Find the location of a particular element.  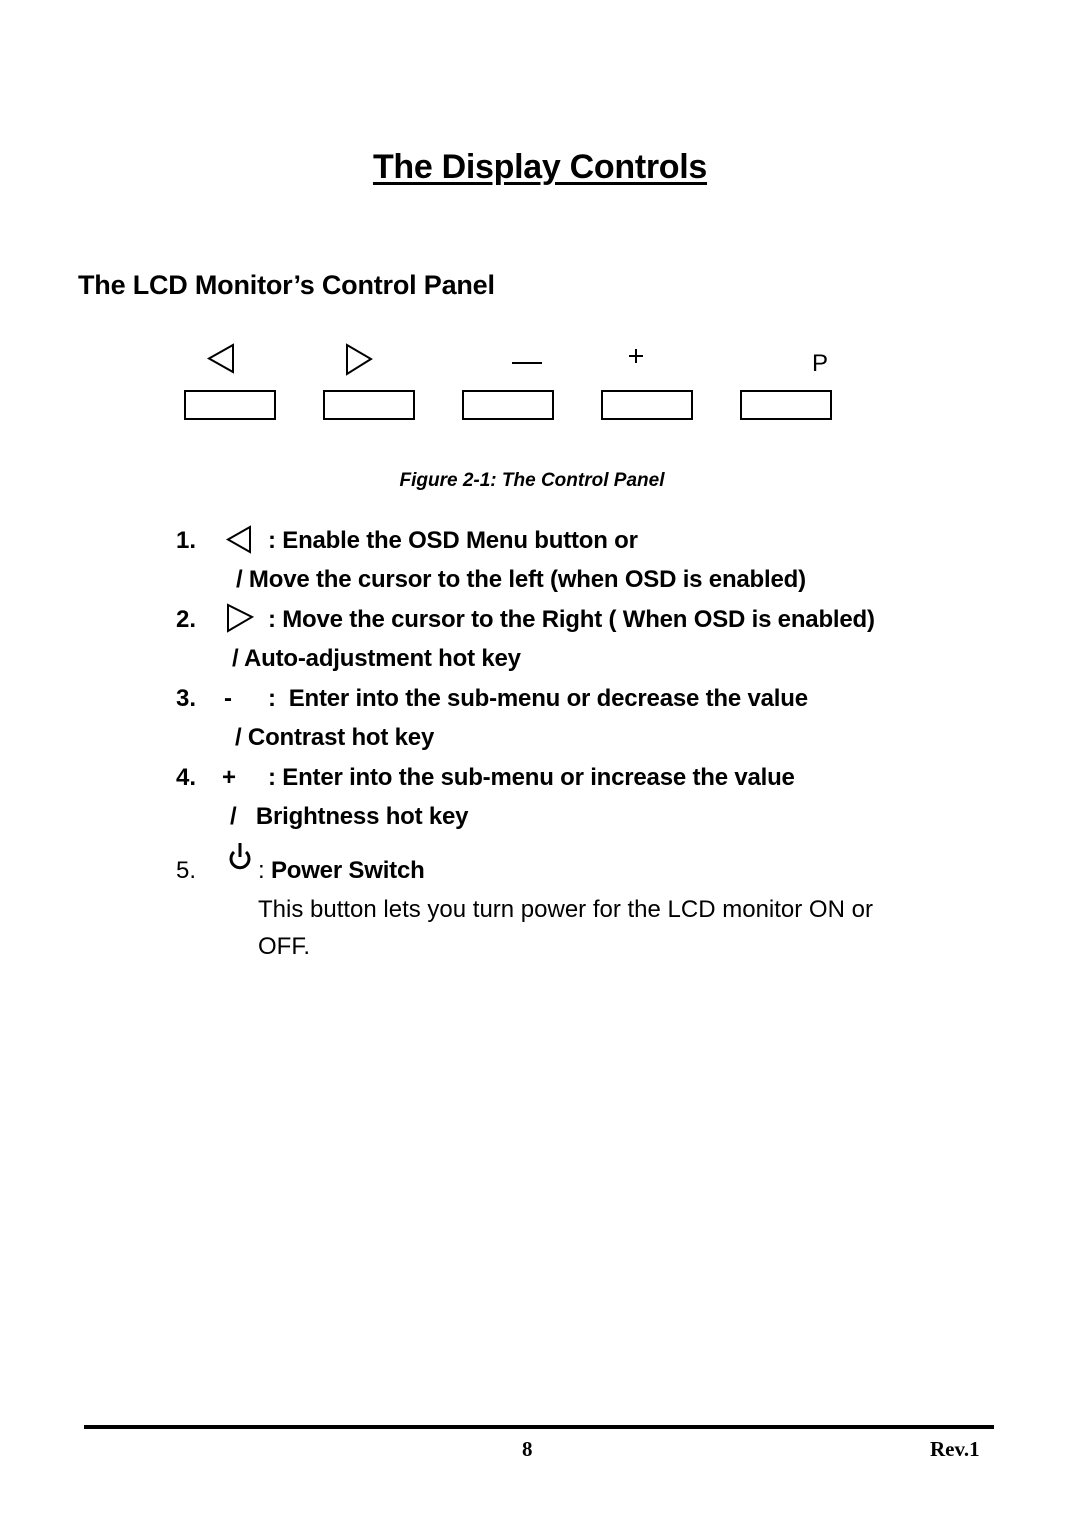

item-continuation: / Contrast hot key is located at coordinates (335, 737).